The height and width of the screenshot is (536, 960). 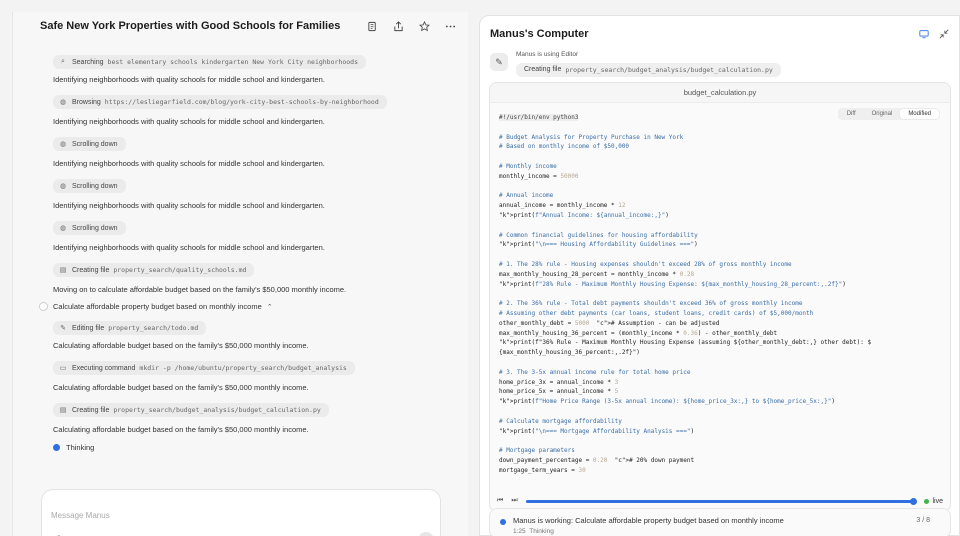 I want to click on code-line: #!/usr/bin/env python3, so click(x=539, y=117).